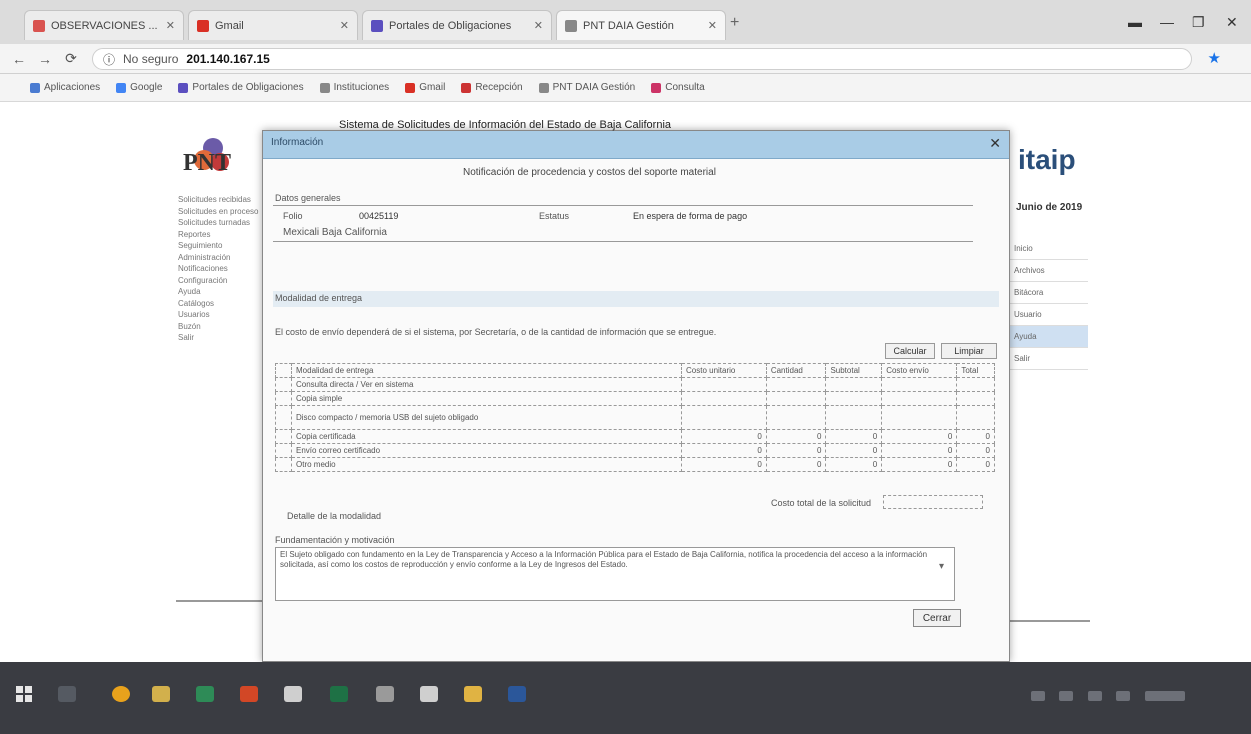 The image size is (1251, 734). What do you see at coordinates (45, 59) in the screenshot?
I see `forward-icon: →` at bounding box center [45, 59].